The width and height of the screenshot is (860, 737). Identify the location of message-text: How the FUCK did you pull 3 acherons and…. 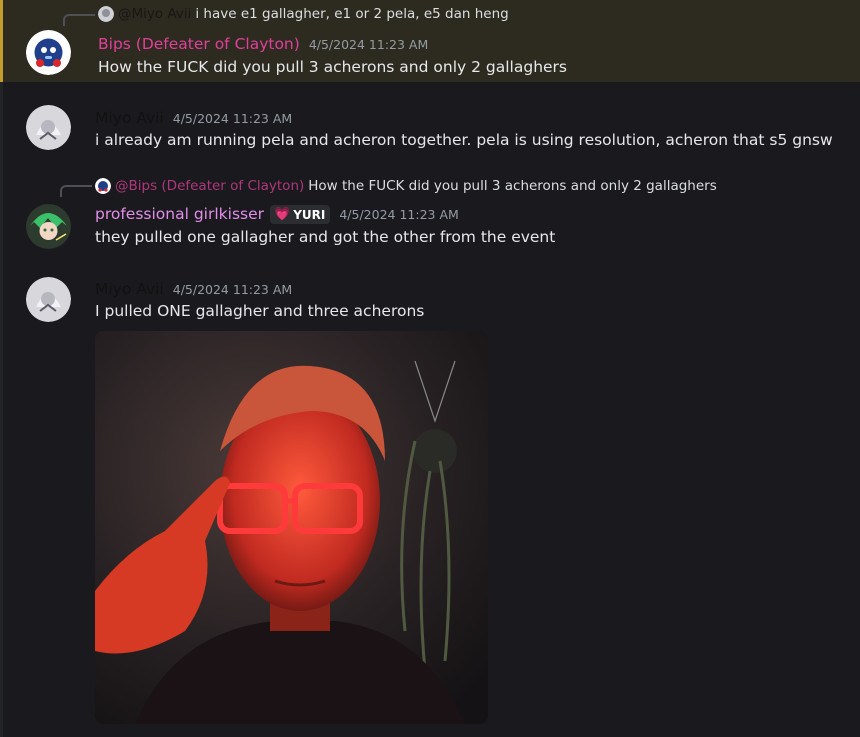
(332, 67).